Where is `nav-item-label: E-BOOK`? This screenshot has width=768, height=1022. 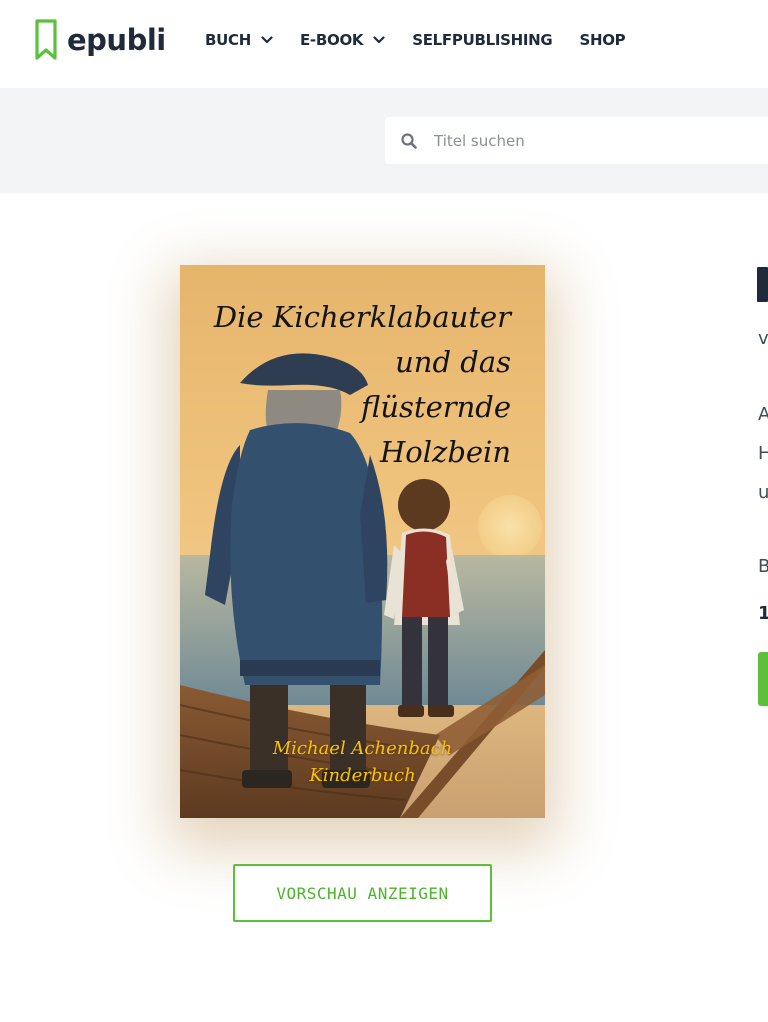
nav-item-label: E-BOOK is located at coordinates (331, 40).